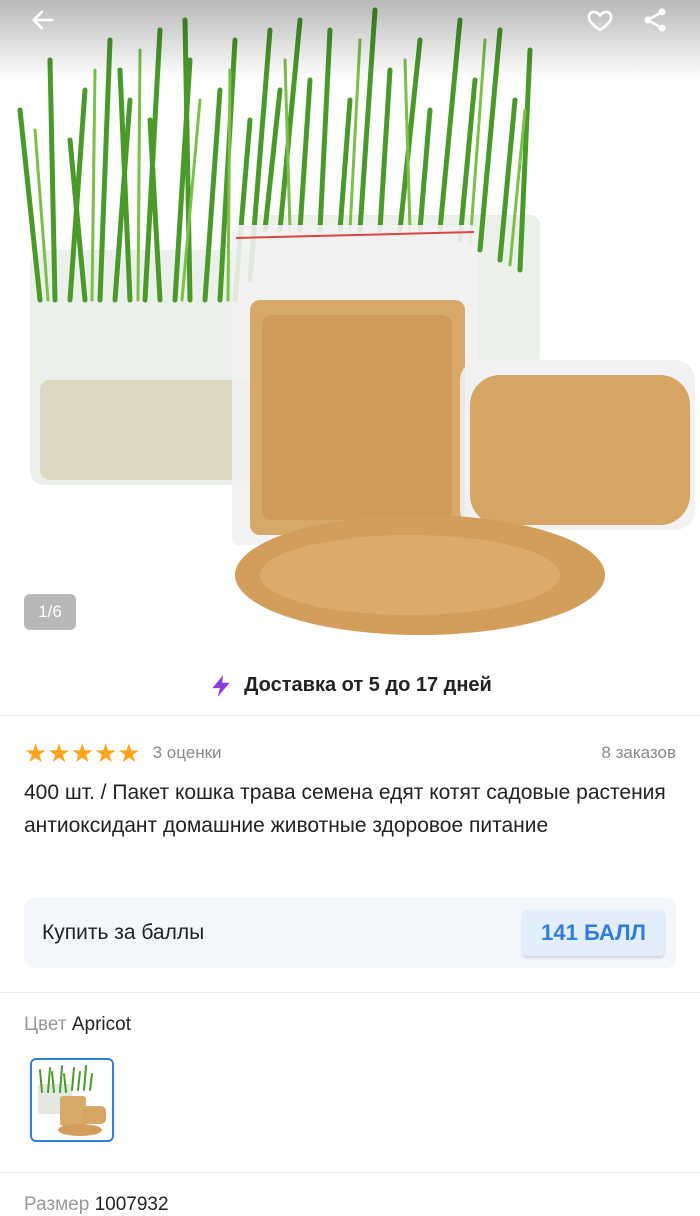 The image size is (700, 1216). Describe the element at coordinates (187, 753) in the screenshot. I see `ratings-count: 3 оценки` at that location.